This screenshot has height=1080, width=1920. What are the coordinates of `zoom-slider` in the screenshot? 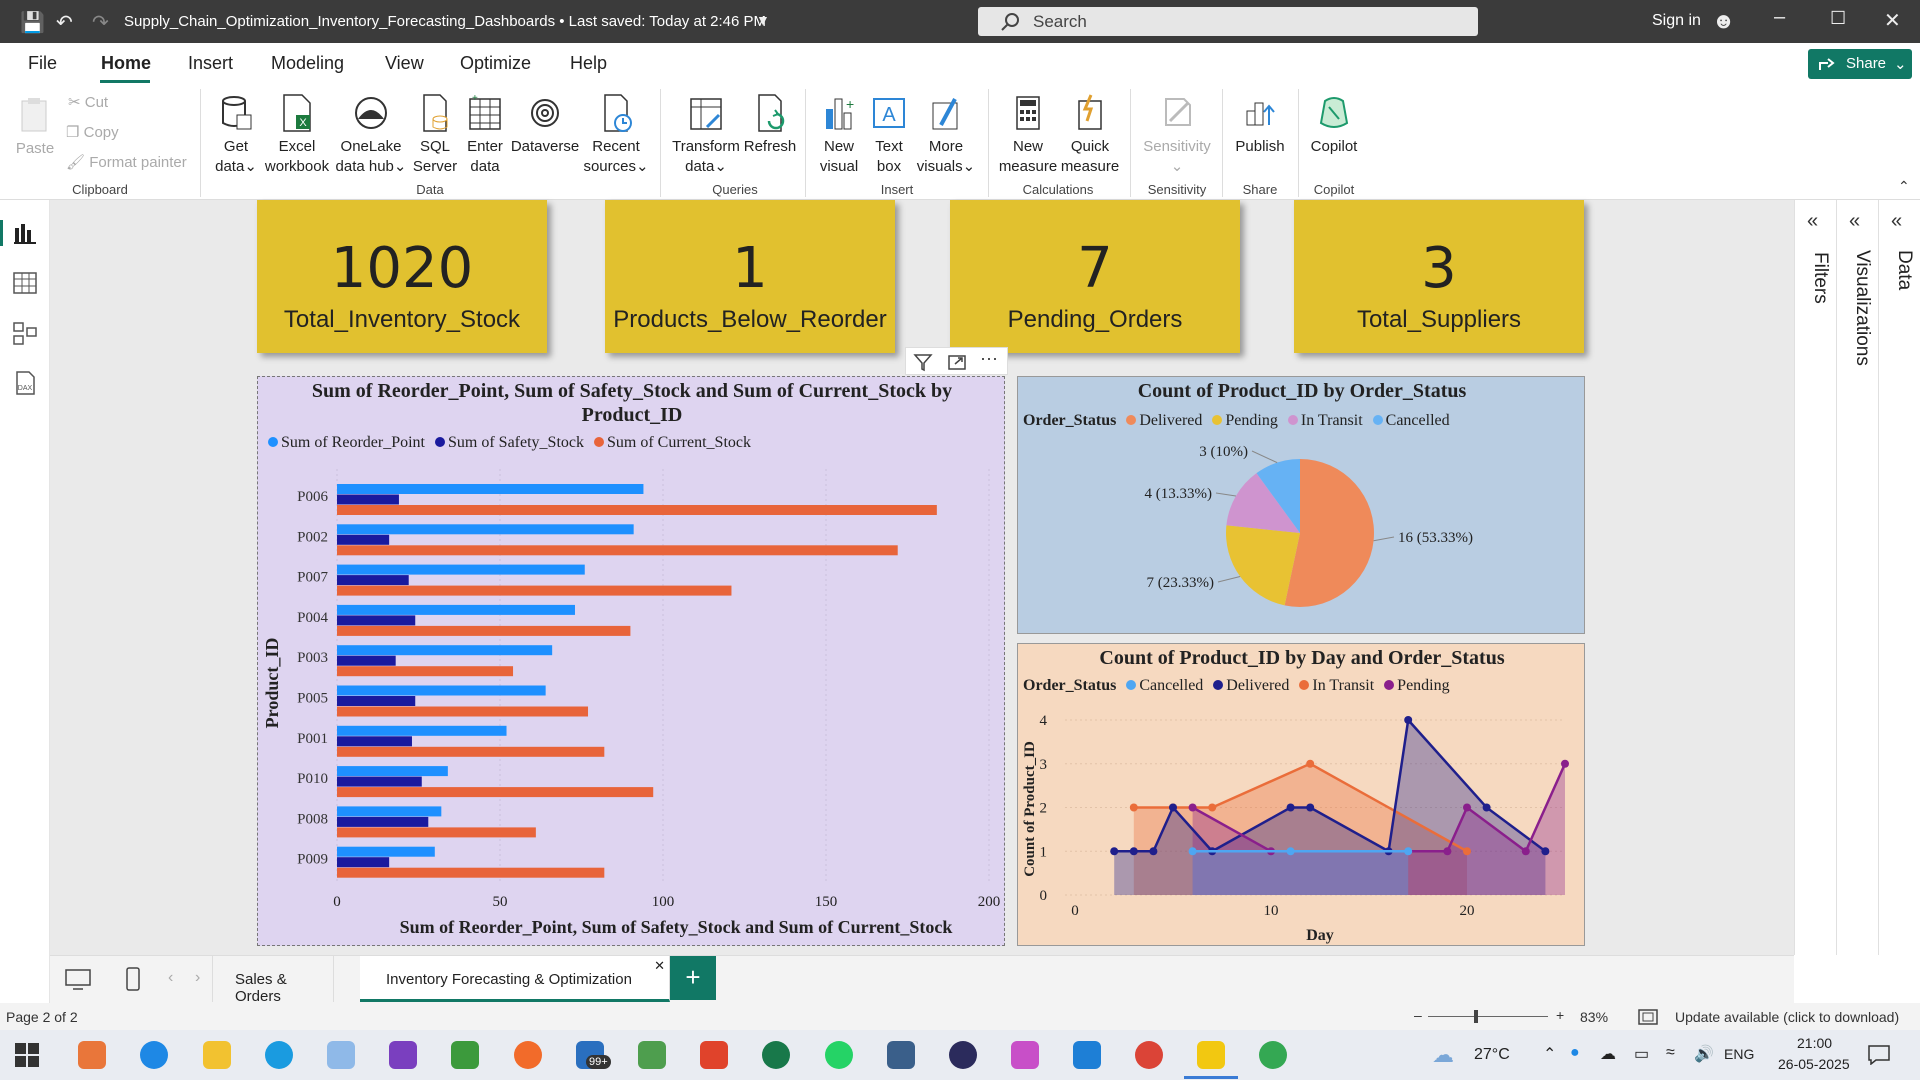 It's located at (1488, 1016).